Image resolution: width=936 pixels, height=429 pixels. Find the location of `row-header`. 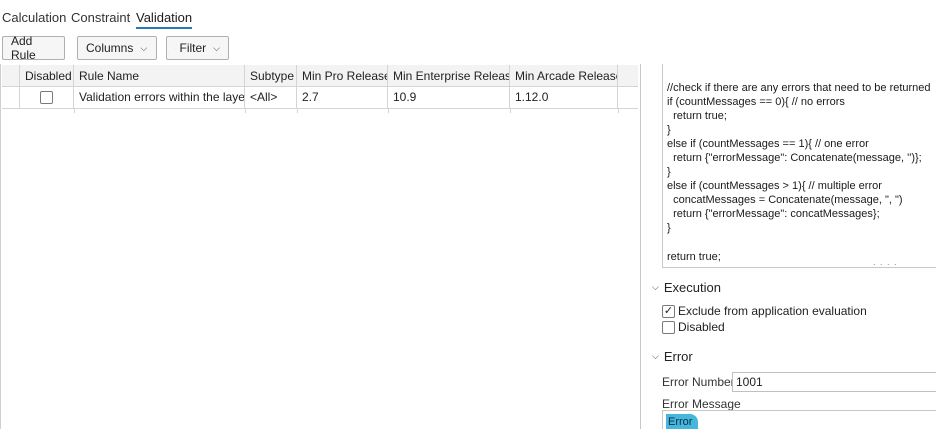

row-header is located at coordinates (11, 98).